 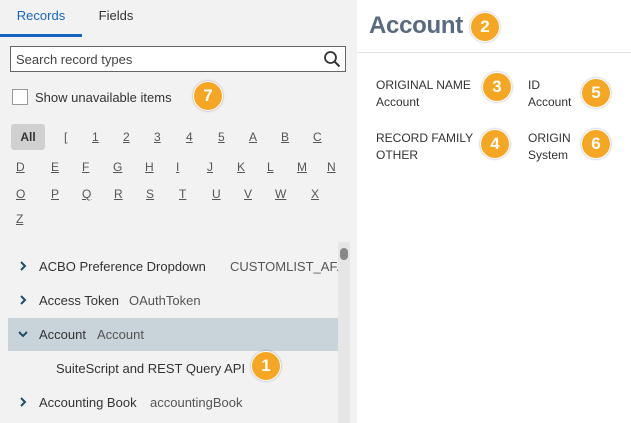 What do you see at coordinates (485, 27) in the screenshot?
I see `callout-badge-2: 2` at bounding box center [485, 27].